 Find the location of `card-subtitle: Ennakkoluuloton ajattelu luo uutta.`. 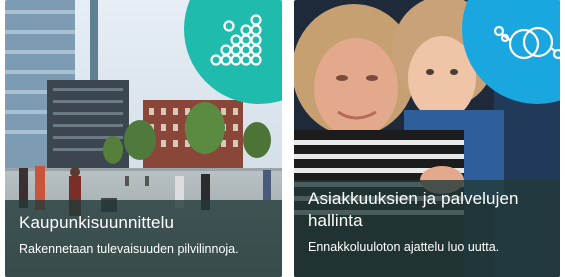

card-subtitle: Ennakkoluuloton ajattelu luo uutta. is located at coordinates (404, 247).